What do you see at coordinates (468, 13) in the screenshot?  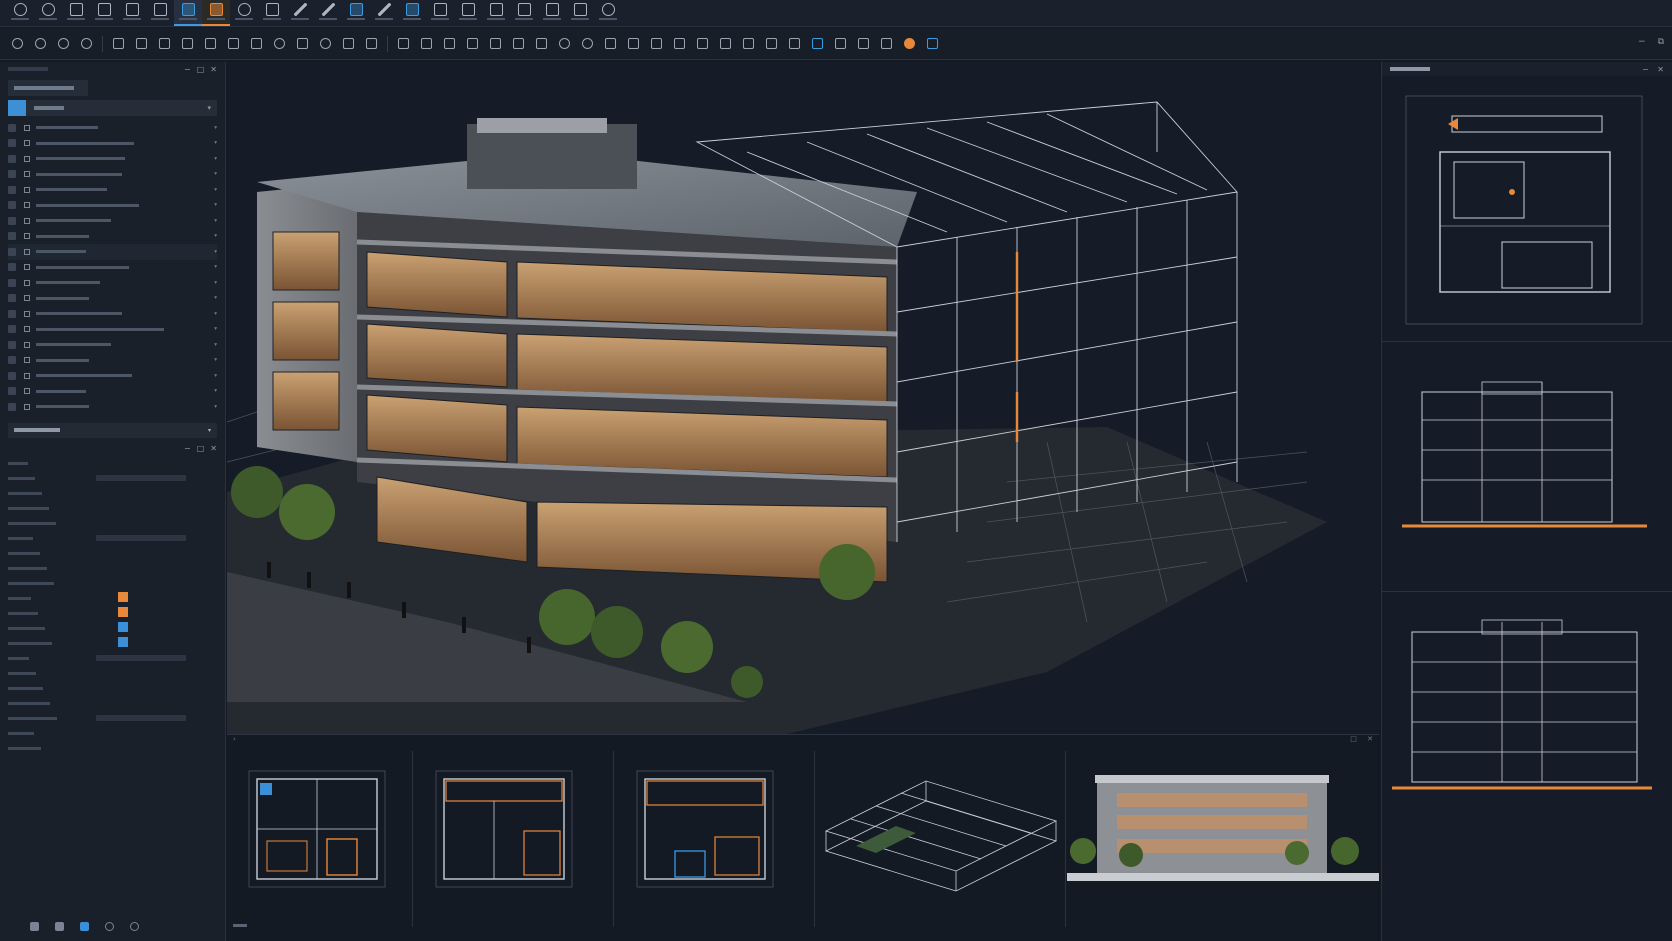 I see `ribbon-tool-render` at bounding box center [468, 13].